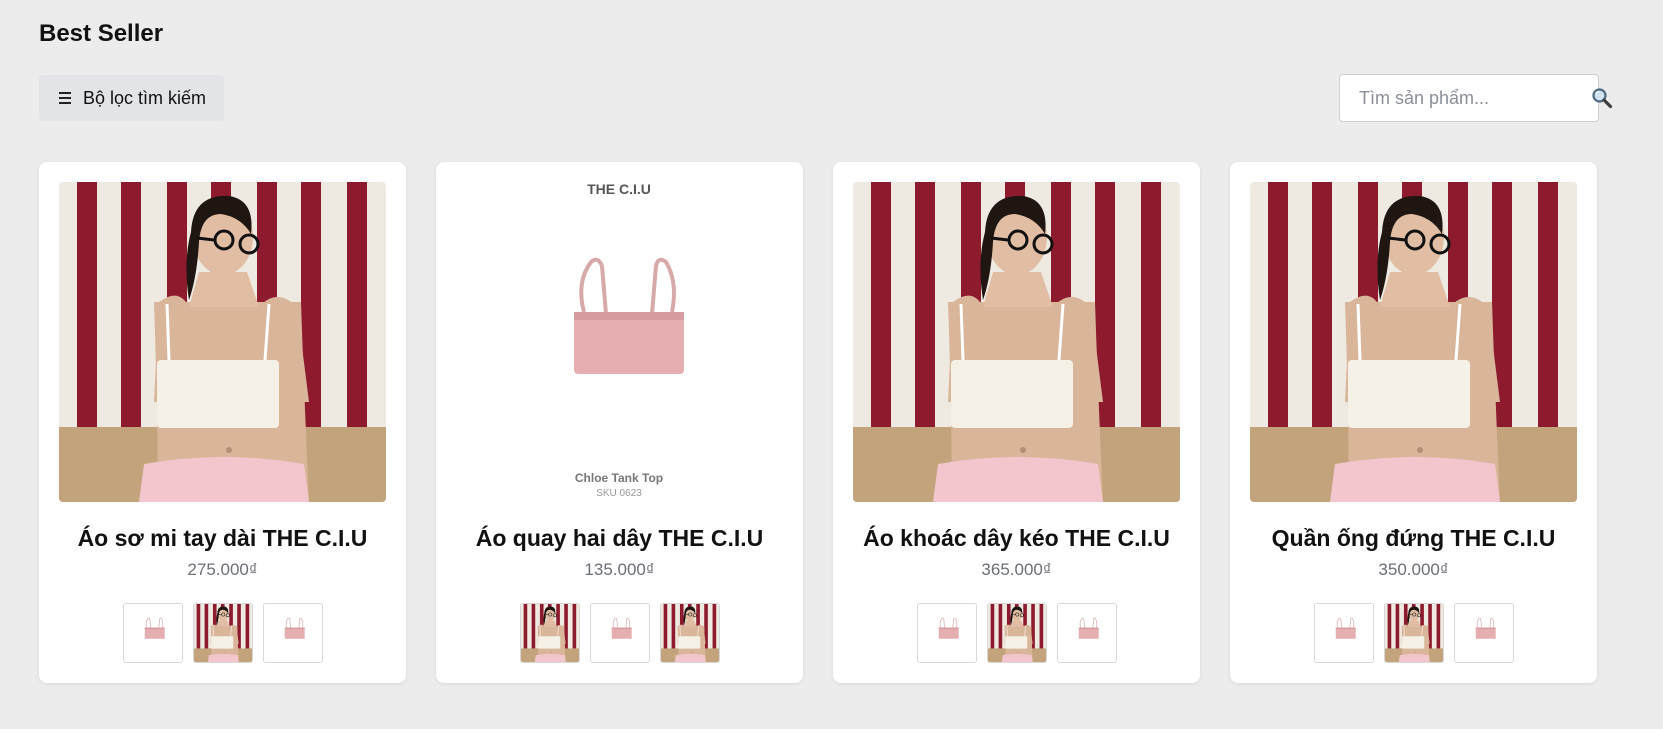 This screenshot has height=729, width=1663. What do you see at coordinates (1016, 569) in the screenshot?
I see `product-price: 365.000₫` at bounding box center [1016, 569].